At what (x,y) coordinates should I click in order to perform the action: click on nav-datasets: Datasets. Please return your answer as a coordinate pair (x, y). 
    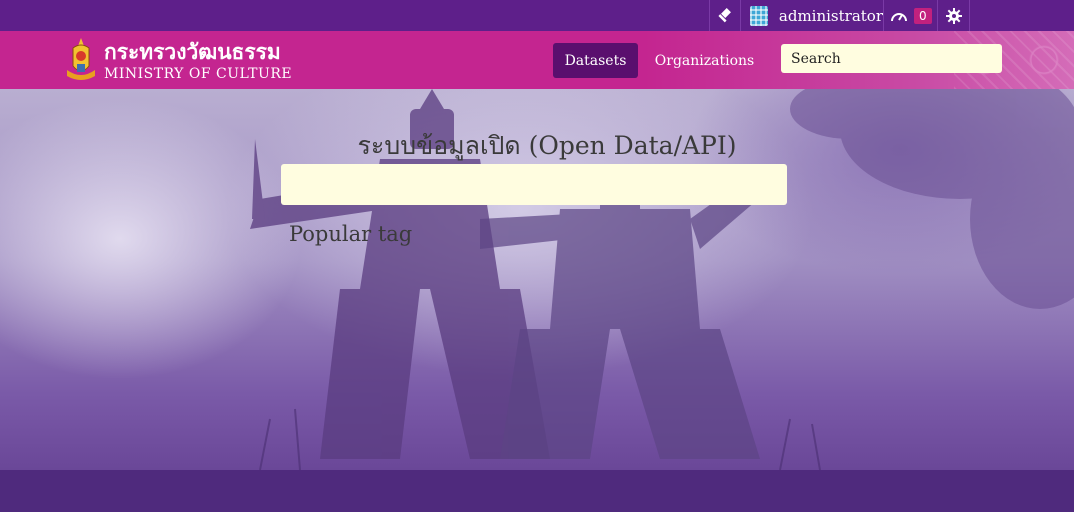
    Looking at the image, I should click on (595, 60).